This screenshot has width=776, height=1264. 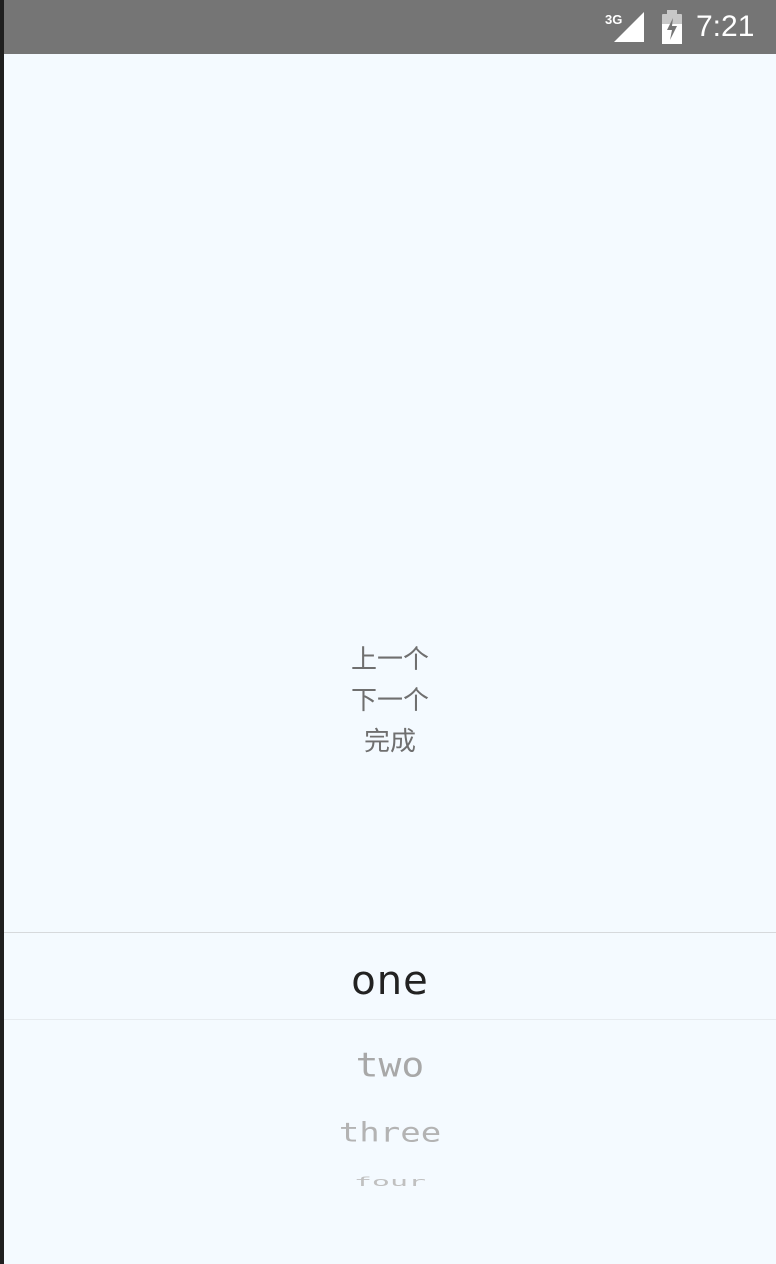 I want to click on battery-charging-icon, so click(x=672, y=27).